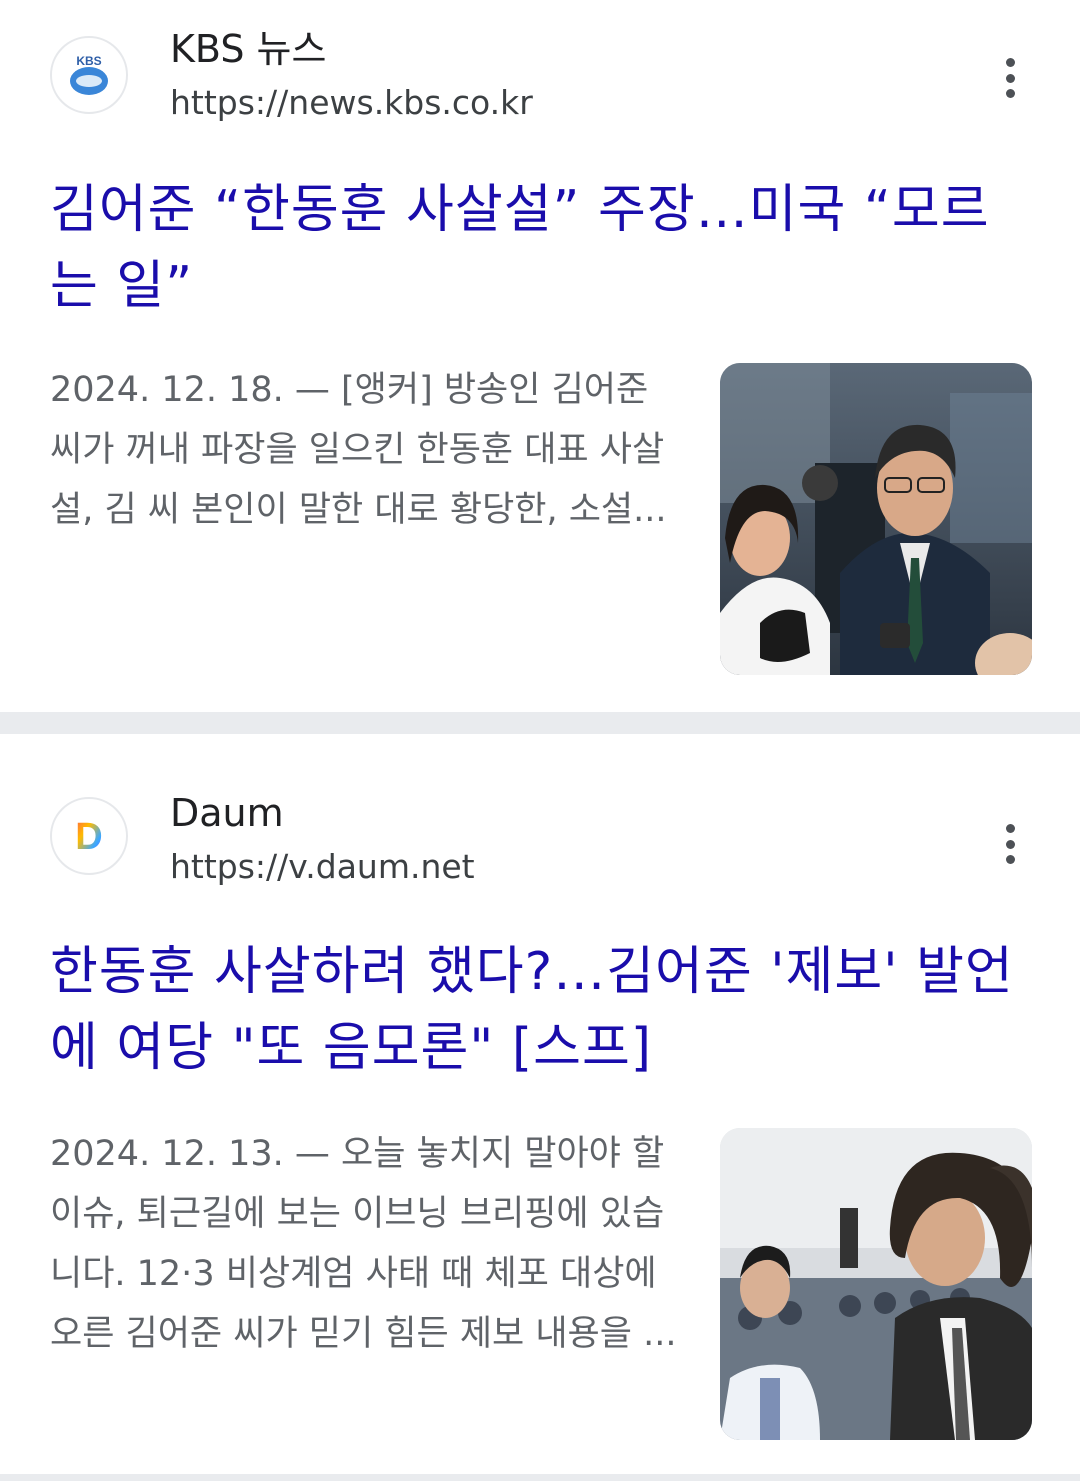  I want to click on source-name: KBS 뉴스, so click(248, 49).